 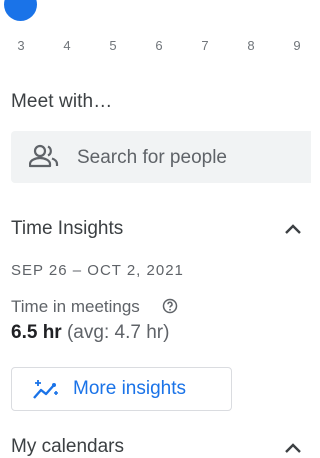 What do you see at coordinates (118, 332) in the screenshot?
I see `meeting-average: (avg: 4.7 hr)` at bounding box center [118, 332].